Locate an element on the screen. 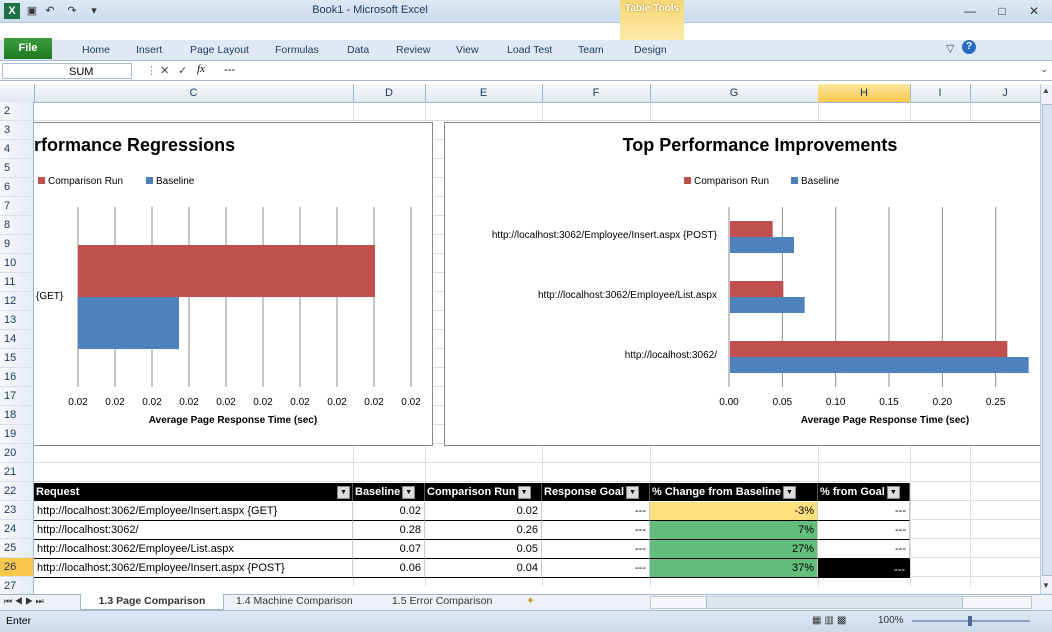 The height and width of the screenshot is (632, 1052). view-buttons-icon: ▦▥▩ is located at coordinates (830, 620).